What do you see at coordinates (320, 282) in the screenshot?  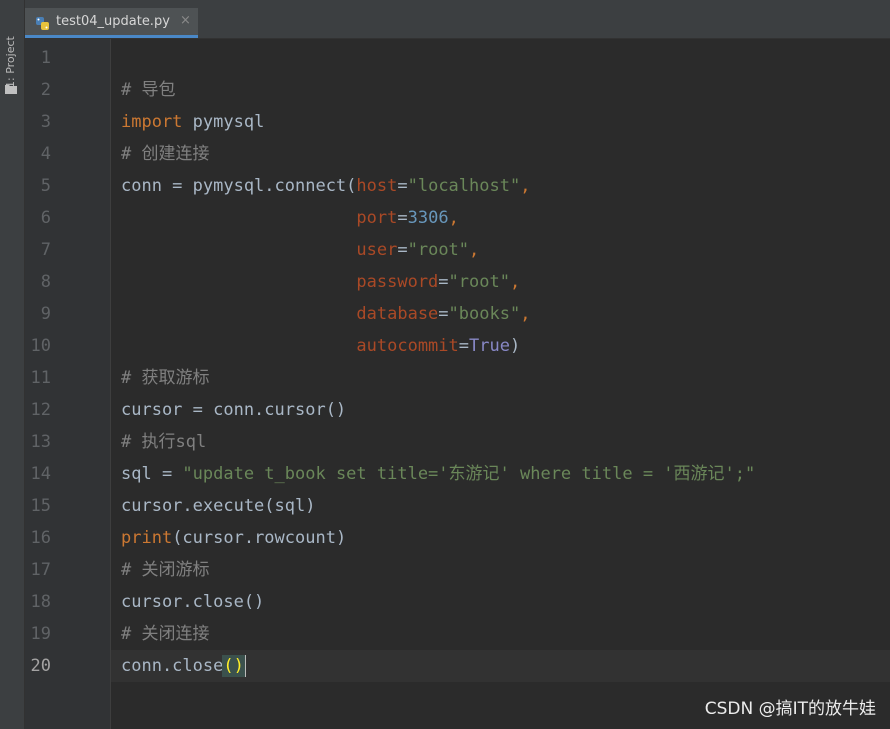 I see `code-line-8: password="root",` at bounding box center [320, 282].